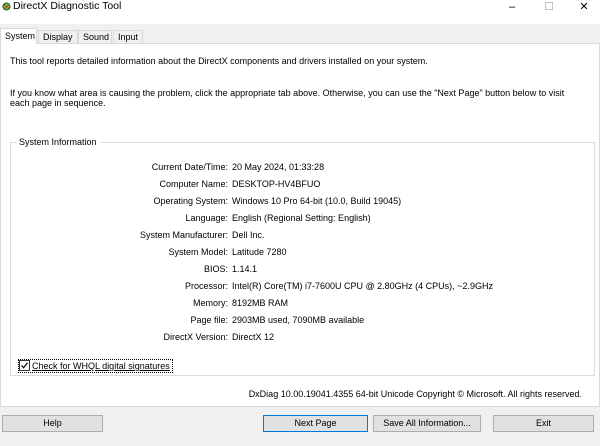  I want to click on title-bar: DirectX Diagnostic Tool – ☐ ✕, so click(300, 12).